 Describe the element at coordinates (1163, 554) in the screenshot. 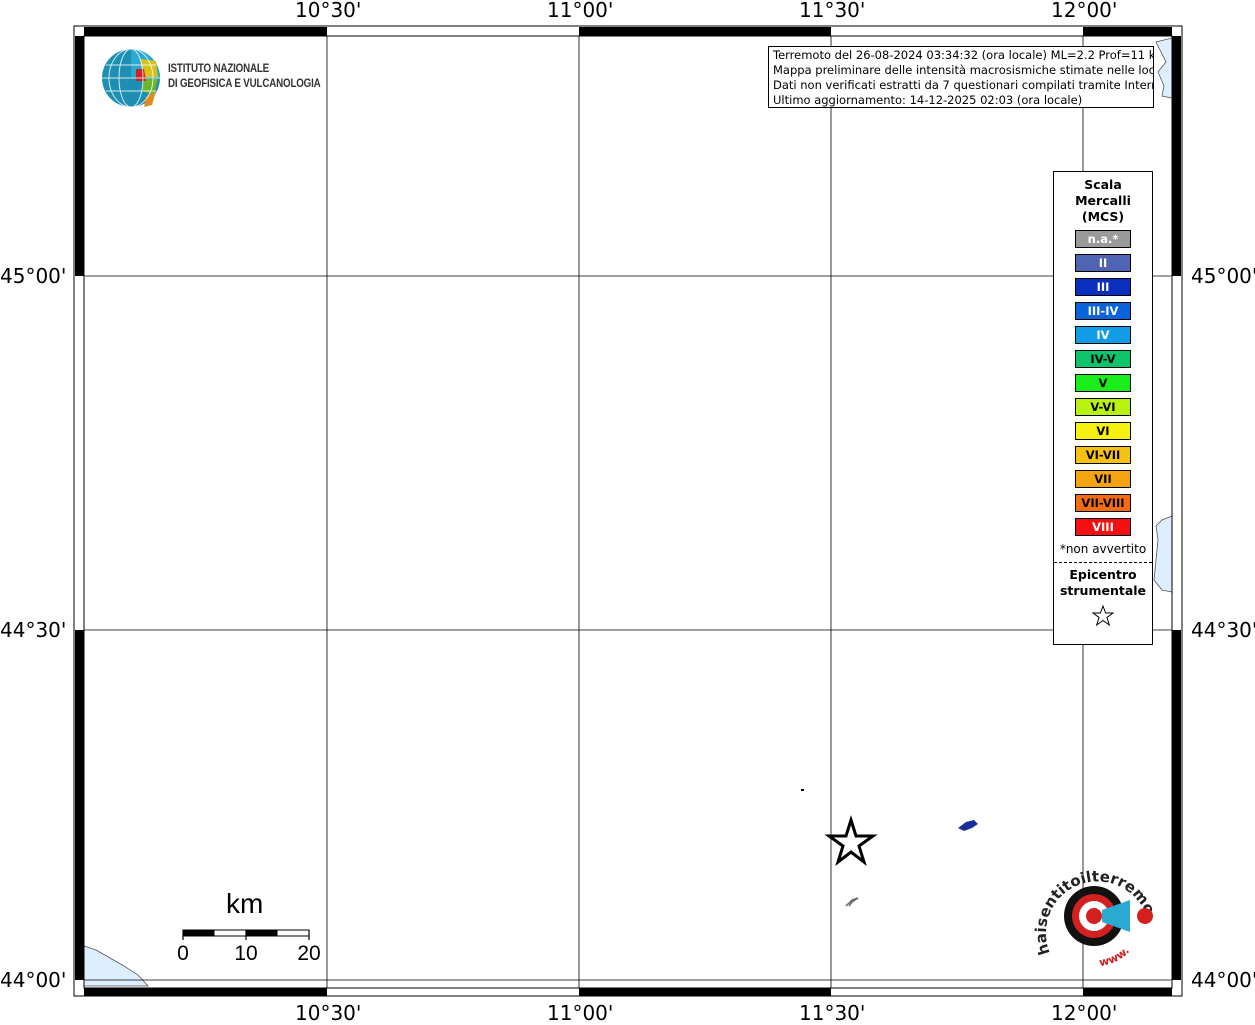

I see `sea-area-east-lower` at that location.